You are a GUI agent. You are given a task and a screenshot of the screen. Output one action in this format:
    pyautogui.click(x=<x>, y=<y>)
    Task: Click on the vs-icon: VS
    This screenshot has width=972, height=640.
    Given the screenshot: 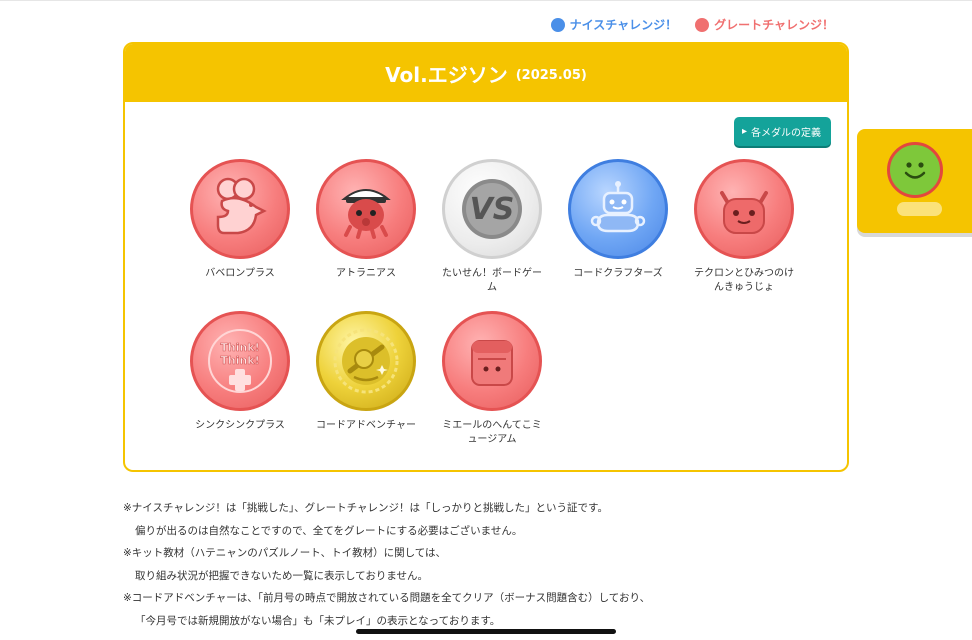 What is the action you would take?
    pyautogui.click(x=492, y=209)
    